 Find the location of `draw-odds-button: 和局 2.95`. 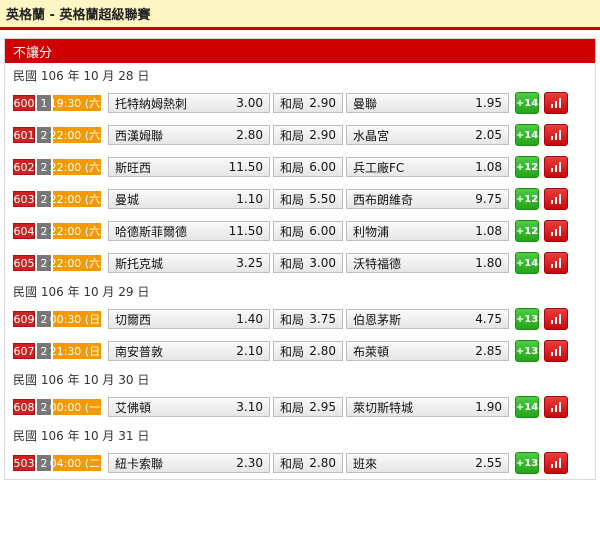

draw-odds-button: 和局 2.95 is located at coordinates (308, 407).